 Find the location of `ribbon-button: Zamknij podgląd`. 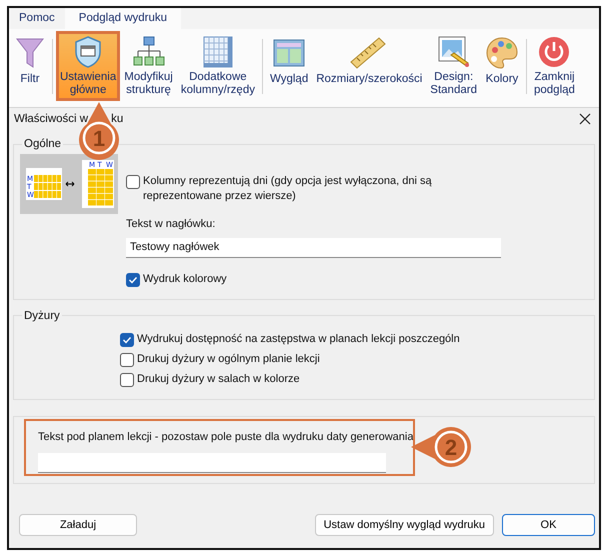

ribbon-button: Zamknij podgląd is located at coordinates (554, 66).